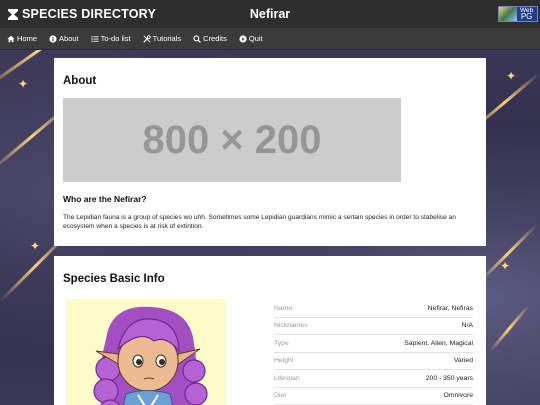 The image size is (540, 405). Describe the element at coordinates (95, 38) in the screenshot. I see `list-icon` at that location.